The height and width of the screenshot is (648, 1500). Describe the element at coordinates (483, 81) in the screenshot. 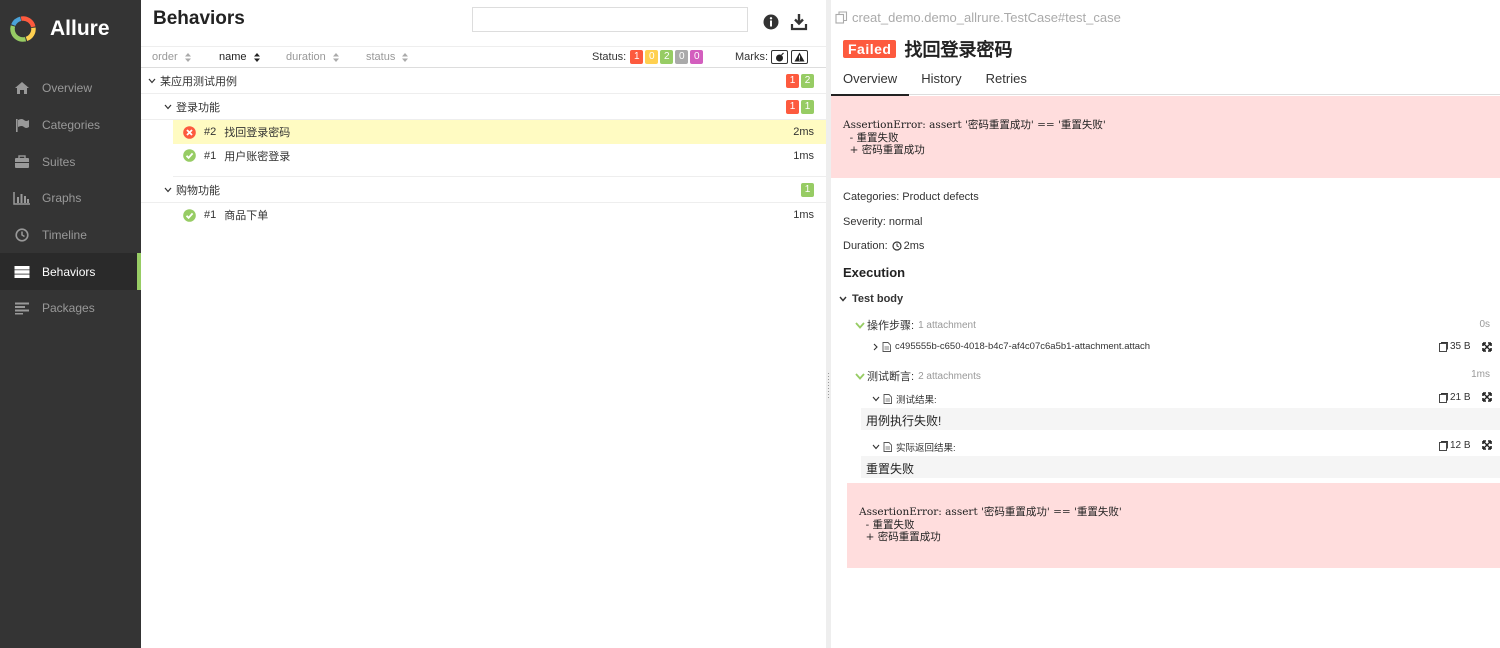

I see `tree-group-epic: 某应用测试用例 1 2` at that location.